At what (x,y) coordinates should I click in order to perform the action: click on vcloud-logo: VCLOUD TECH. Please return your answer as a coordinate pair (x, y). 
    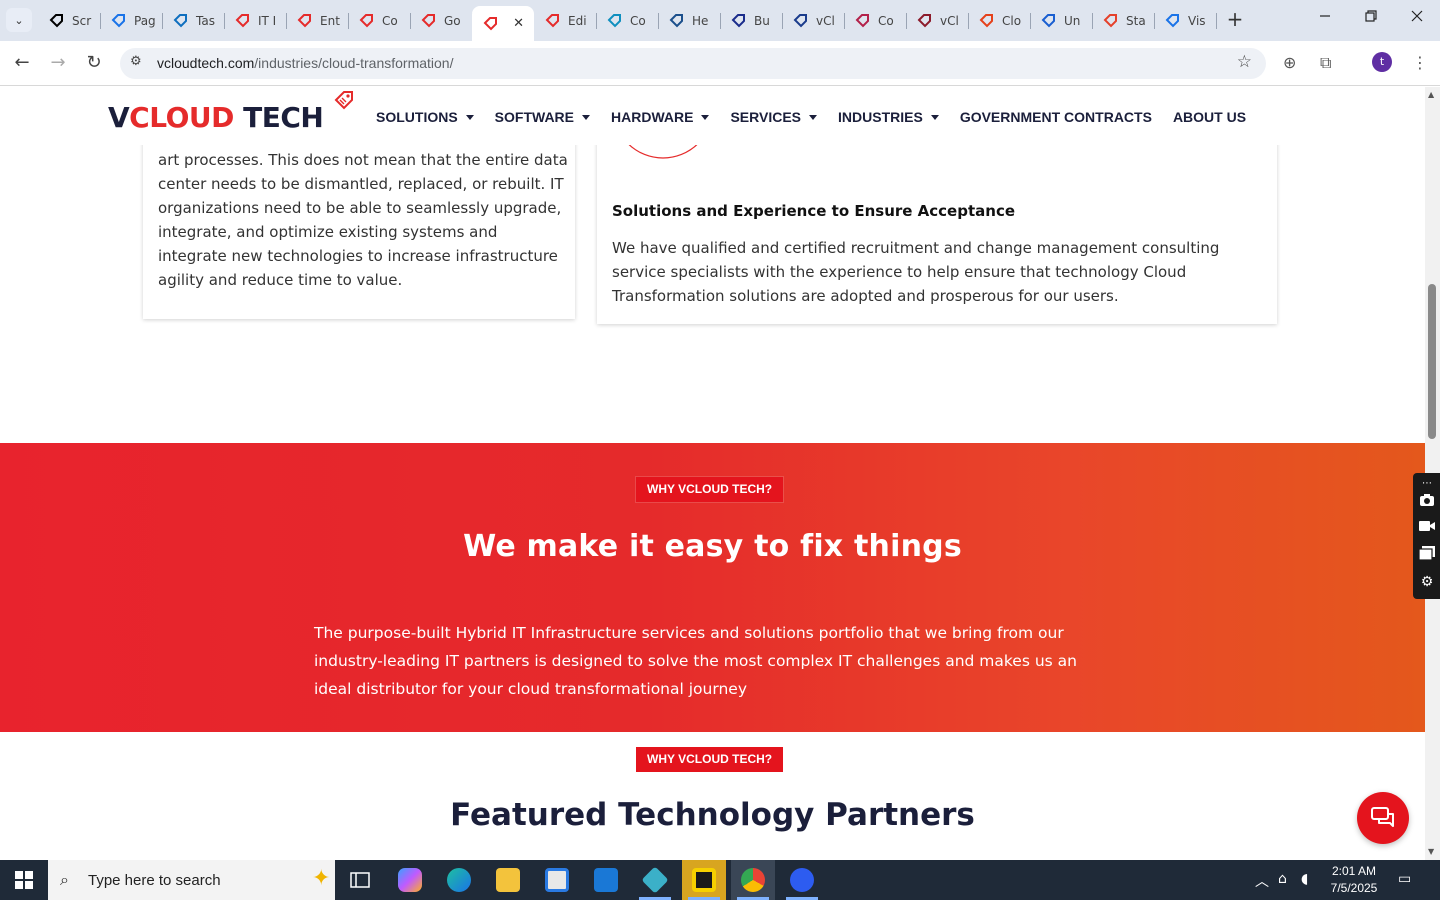
    Looking at the image, I should click on (233, 114).